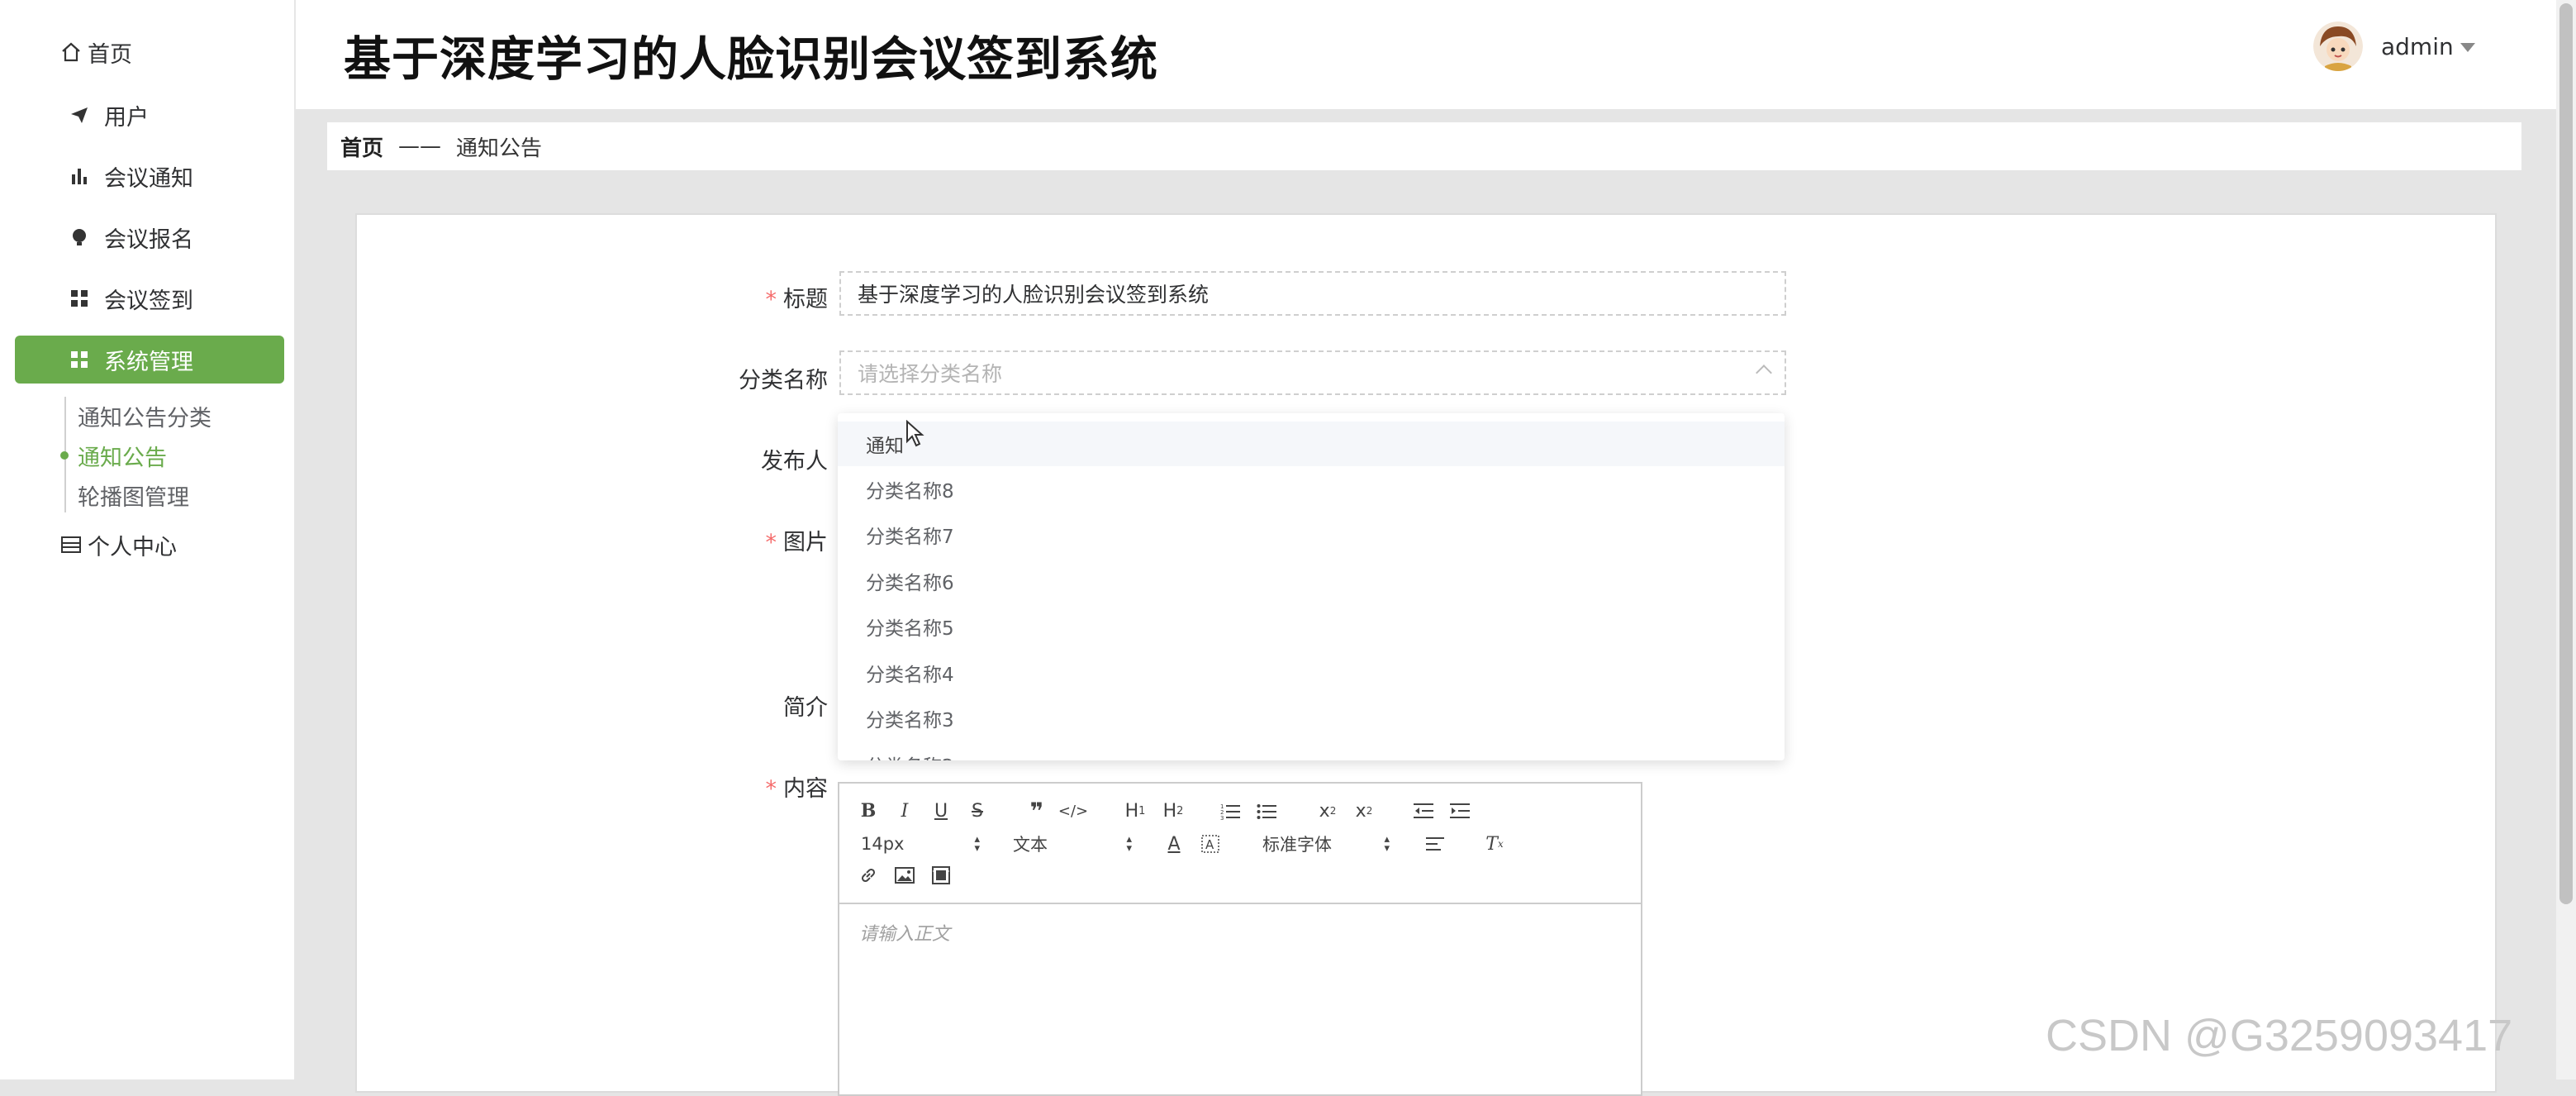 The height and width of the screenshot is (1096, 2576). I want to click on top-header: 基于深度学习的人脸识别会议签到系统 admin, so click(1426, 54).